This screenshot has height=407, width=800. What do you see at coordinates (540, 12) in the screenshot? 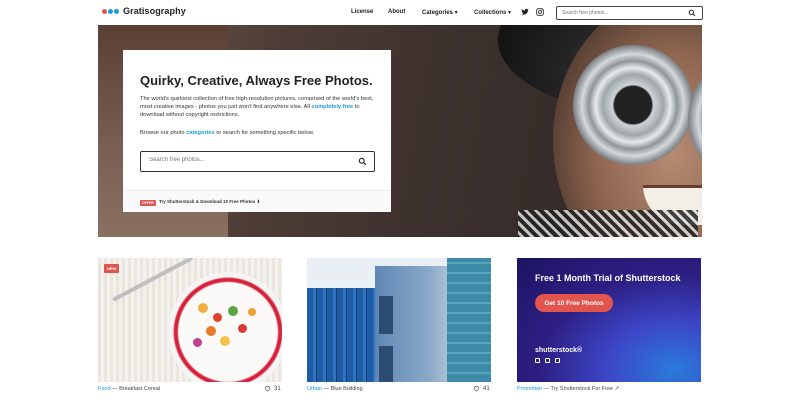
I see `instagram-icon` at bounding box center [540, 12].